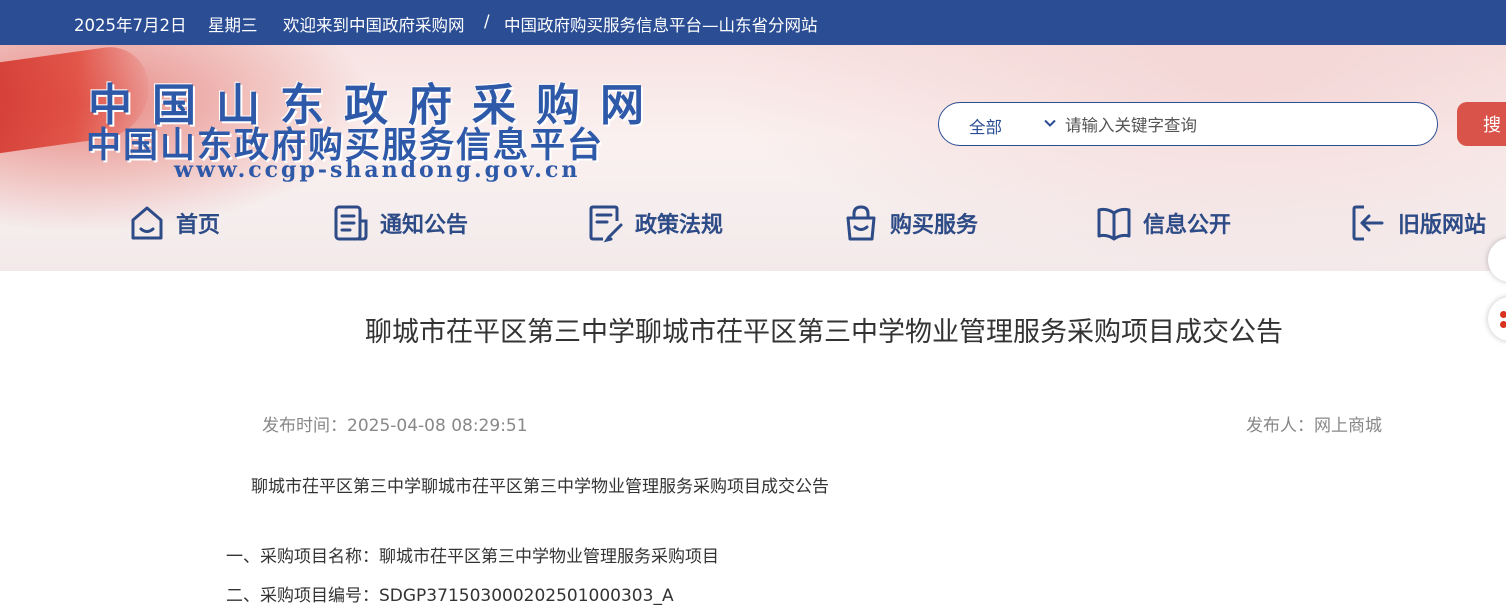  Describe the element at coordinates (233, 25) in the screenshot. I see `current-weekday: 星期三` at that location.